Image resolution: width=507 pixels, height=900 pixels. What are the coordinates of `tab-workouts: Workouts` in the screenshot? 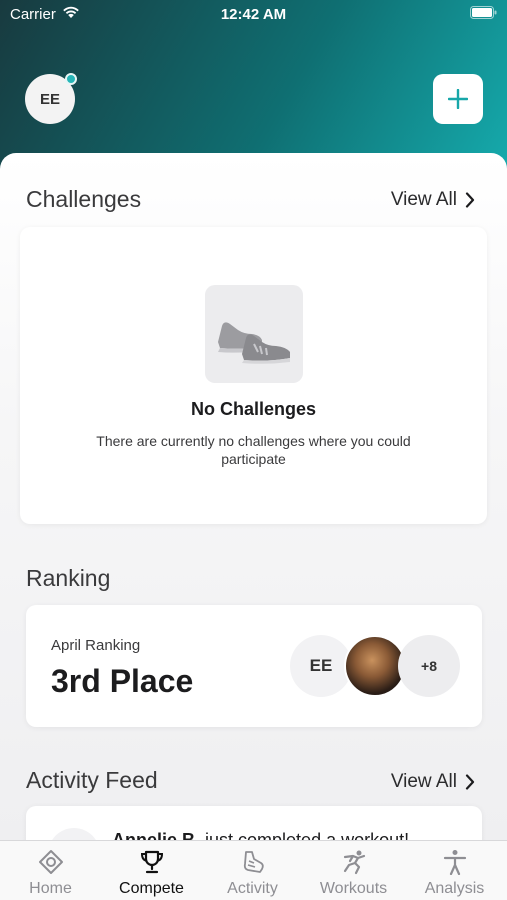 It's located at (353, 870).